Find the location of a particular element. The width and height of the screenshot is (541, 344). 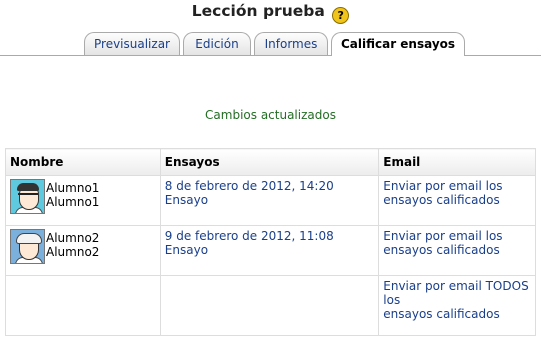

tab-edicion: Edición is located at coordinates (217, 43).